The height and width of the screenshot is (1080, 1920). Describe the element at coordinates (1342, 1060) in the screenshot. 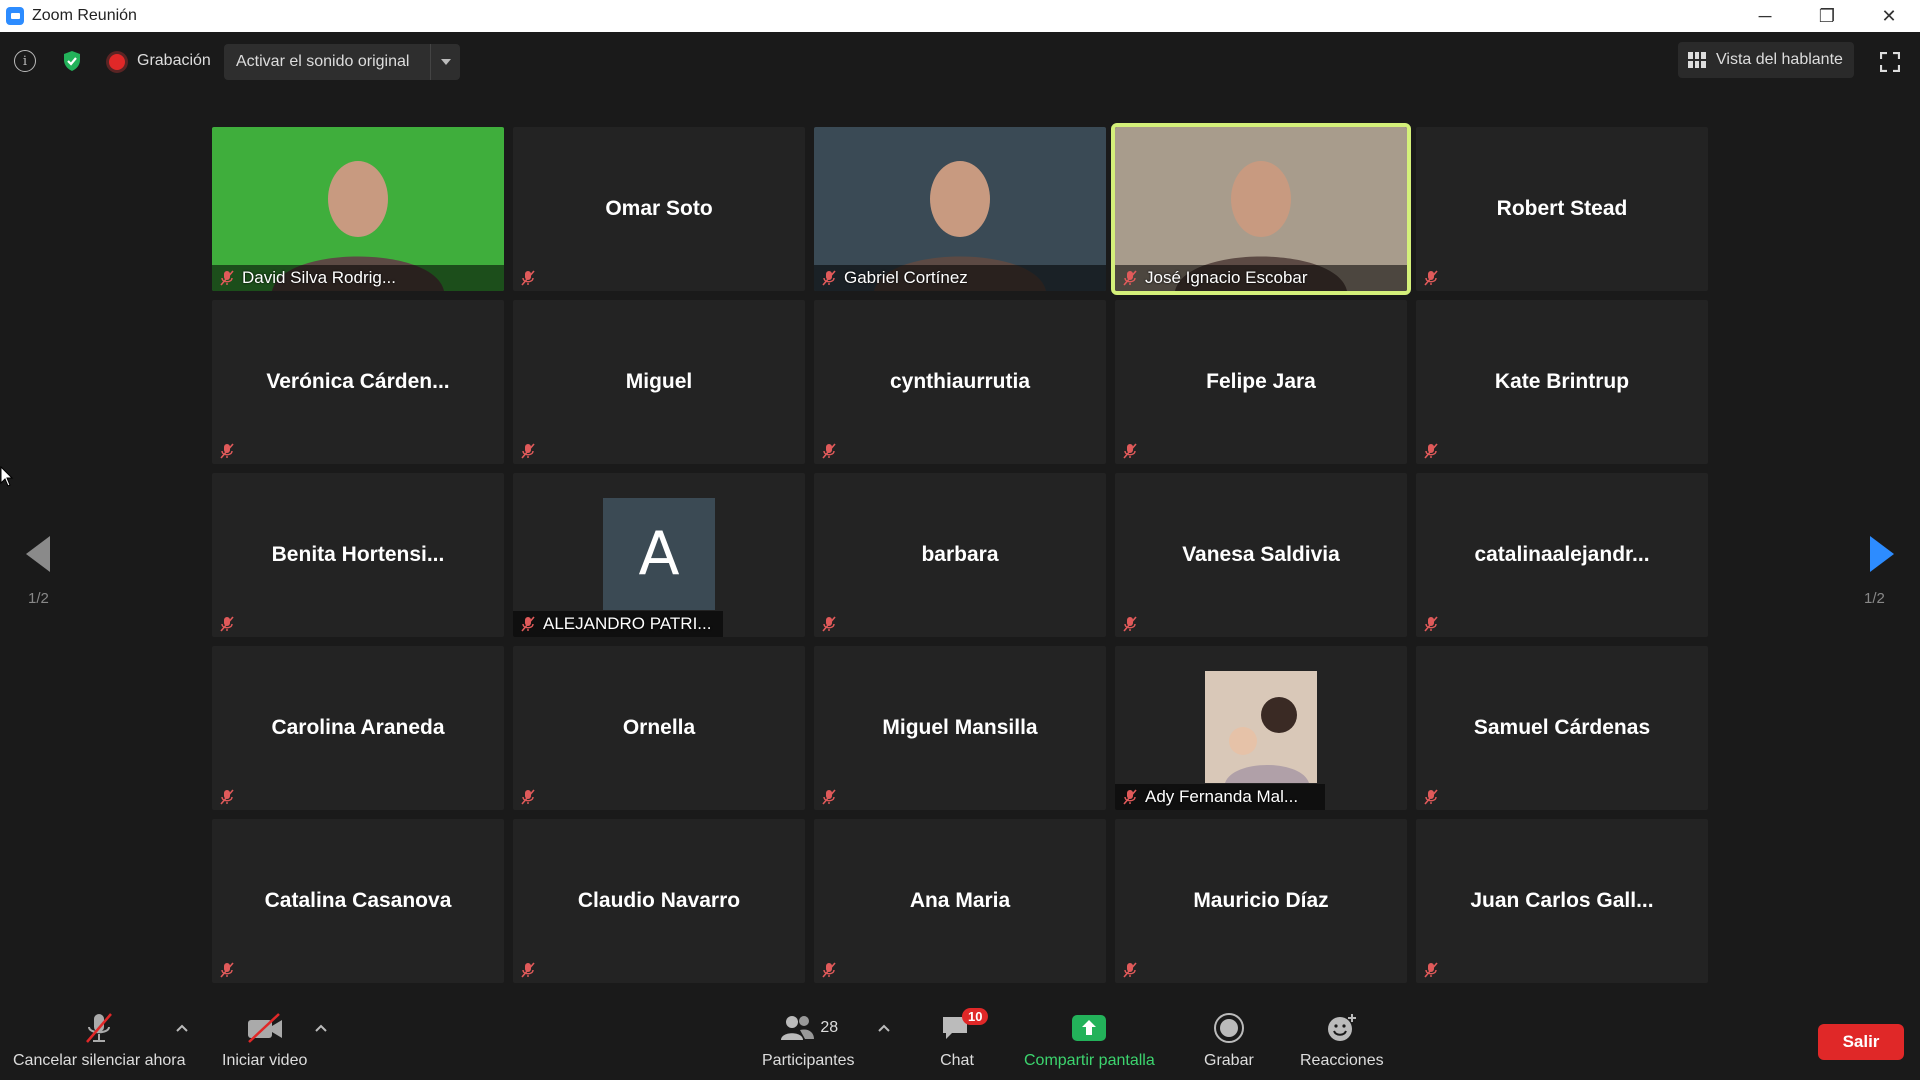

I see `reactions-label: Reacciones` at that location.